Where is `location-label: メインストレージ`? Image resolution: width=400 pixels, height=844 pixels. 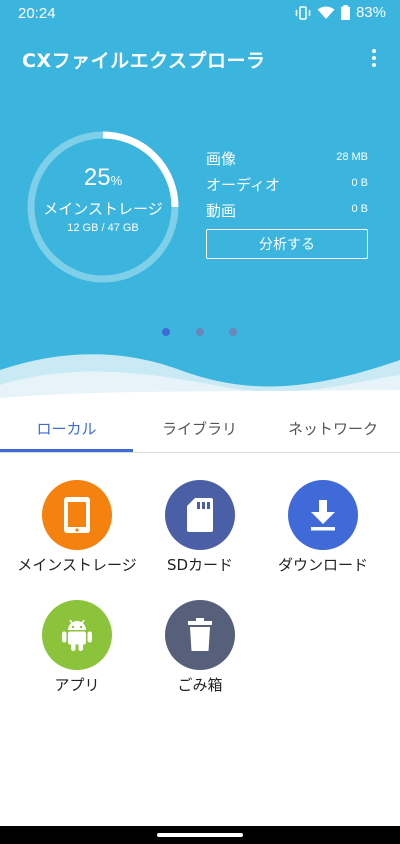
location-label: メインストレージ is located at coordinates (77, 565).